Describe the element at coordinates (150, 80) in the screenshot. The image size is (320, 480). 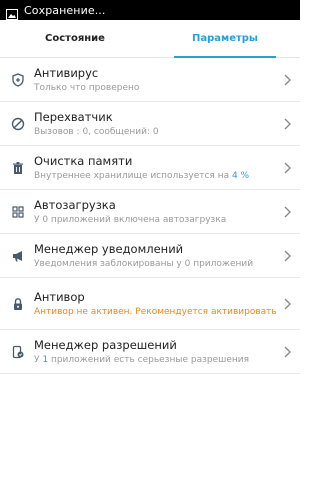
I see `list-item-antivirus: Антивирус Только что проверено` at that location.